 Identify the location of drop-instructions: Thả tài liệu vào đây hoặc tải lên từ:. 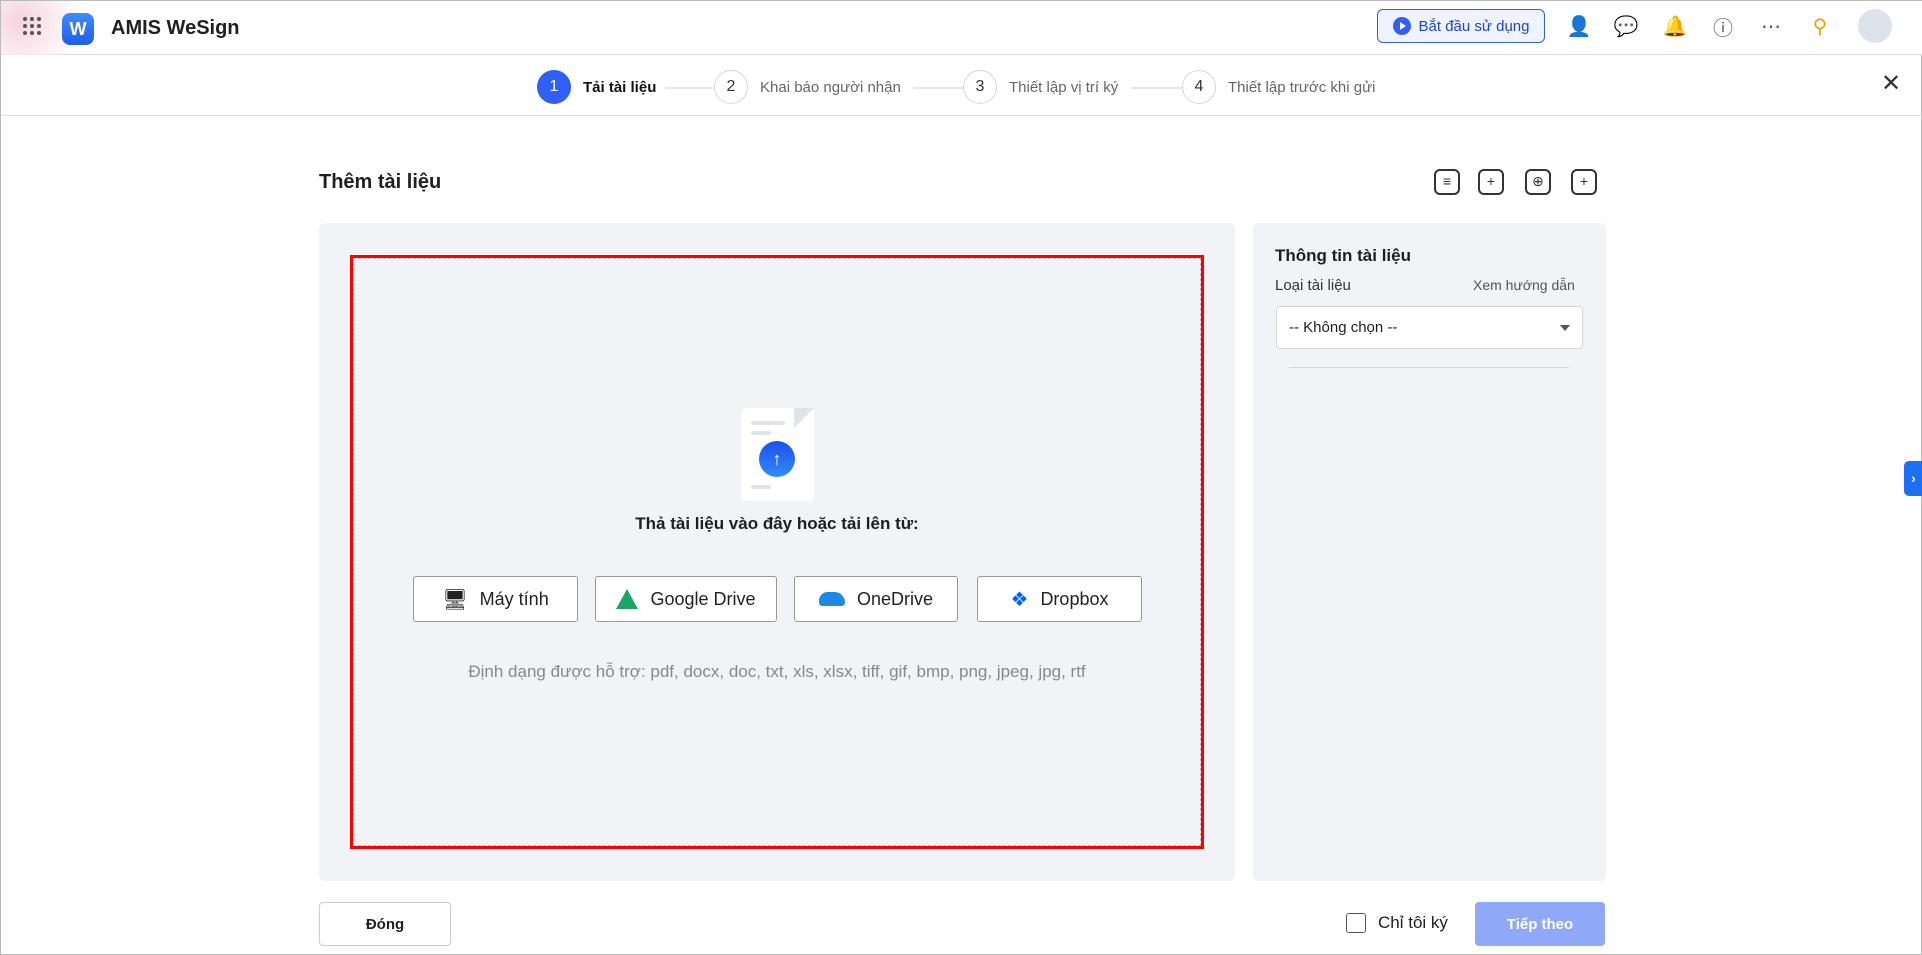
(777, 523).